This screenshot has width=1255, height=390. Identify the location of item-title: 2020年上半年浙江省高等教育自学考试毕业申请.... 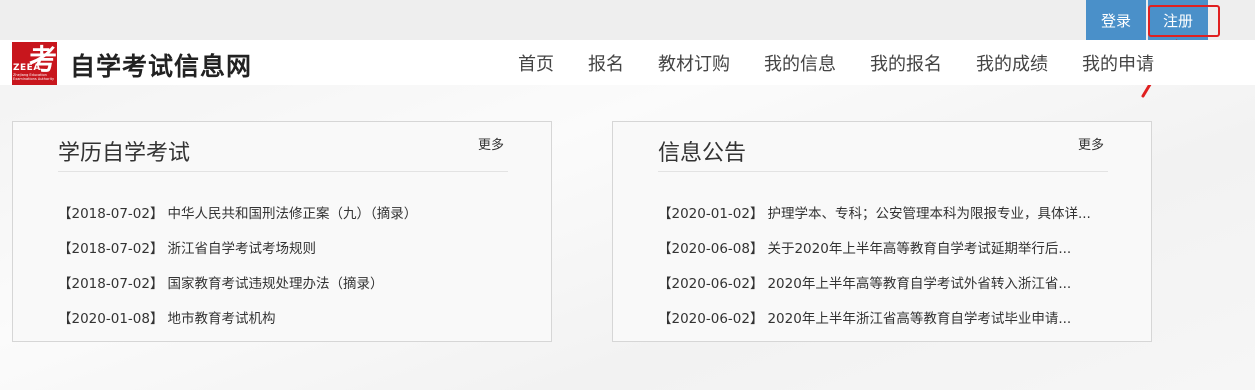
(919, 319).